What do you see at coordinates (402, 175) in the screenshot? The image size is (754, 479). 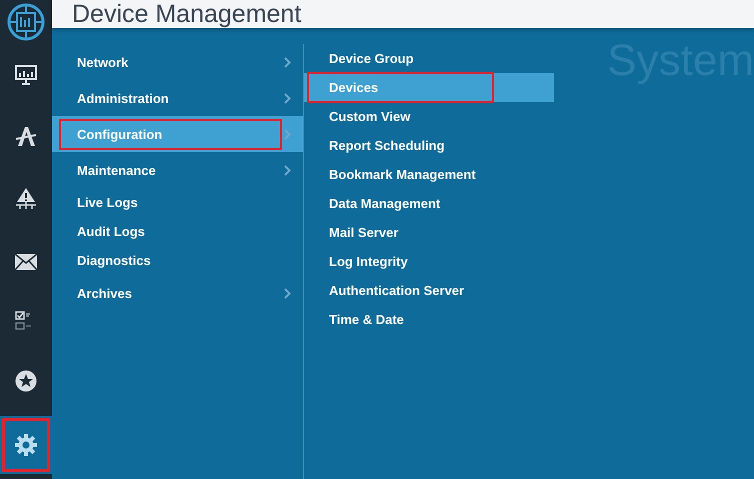 I see `submenu-item-label: Bookmark Management` at bounding box center [402, 175].